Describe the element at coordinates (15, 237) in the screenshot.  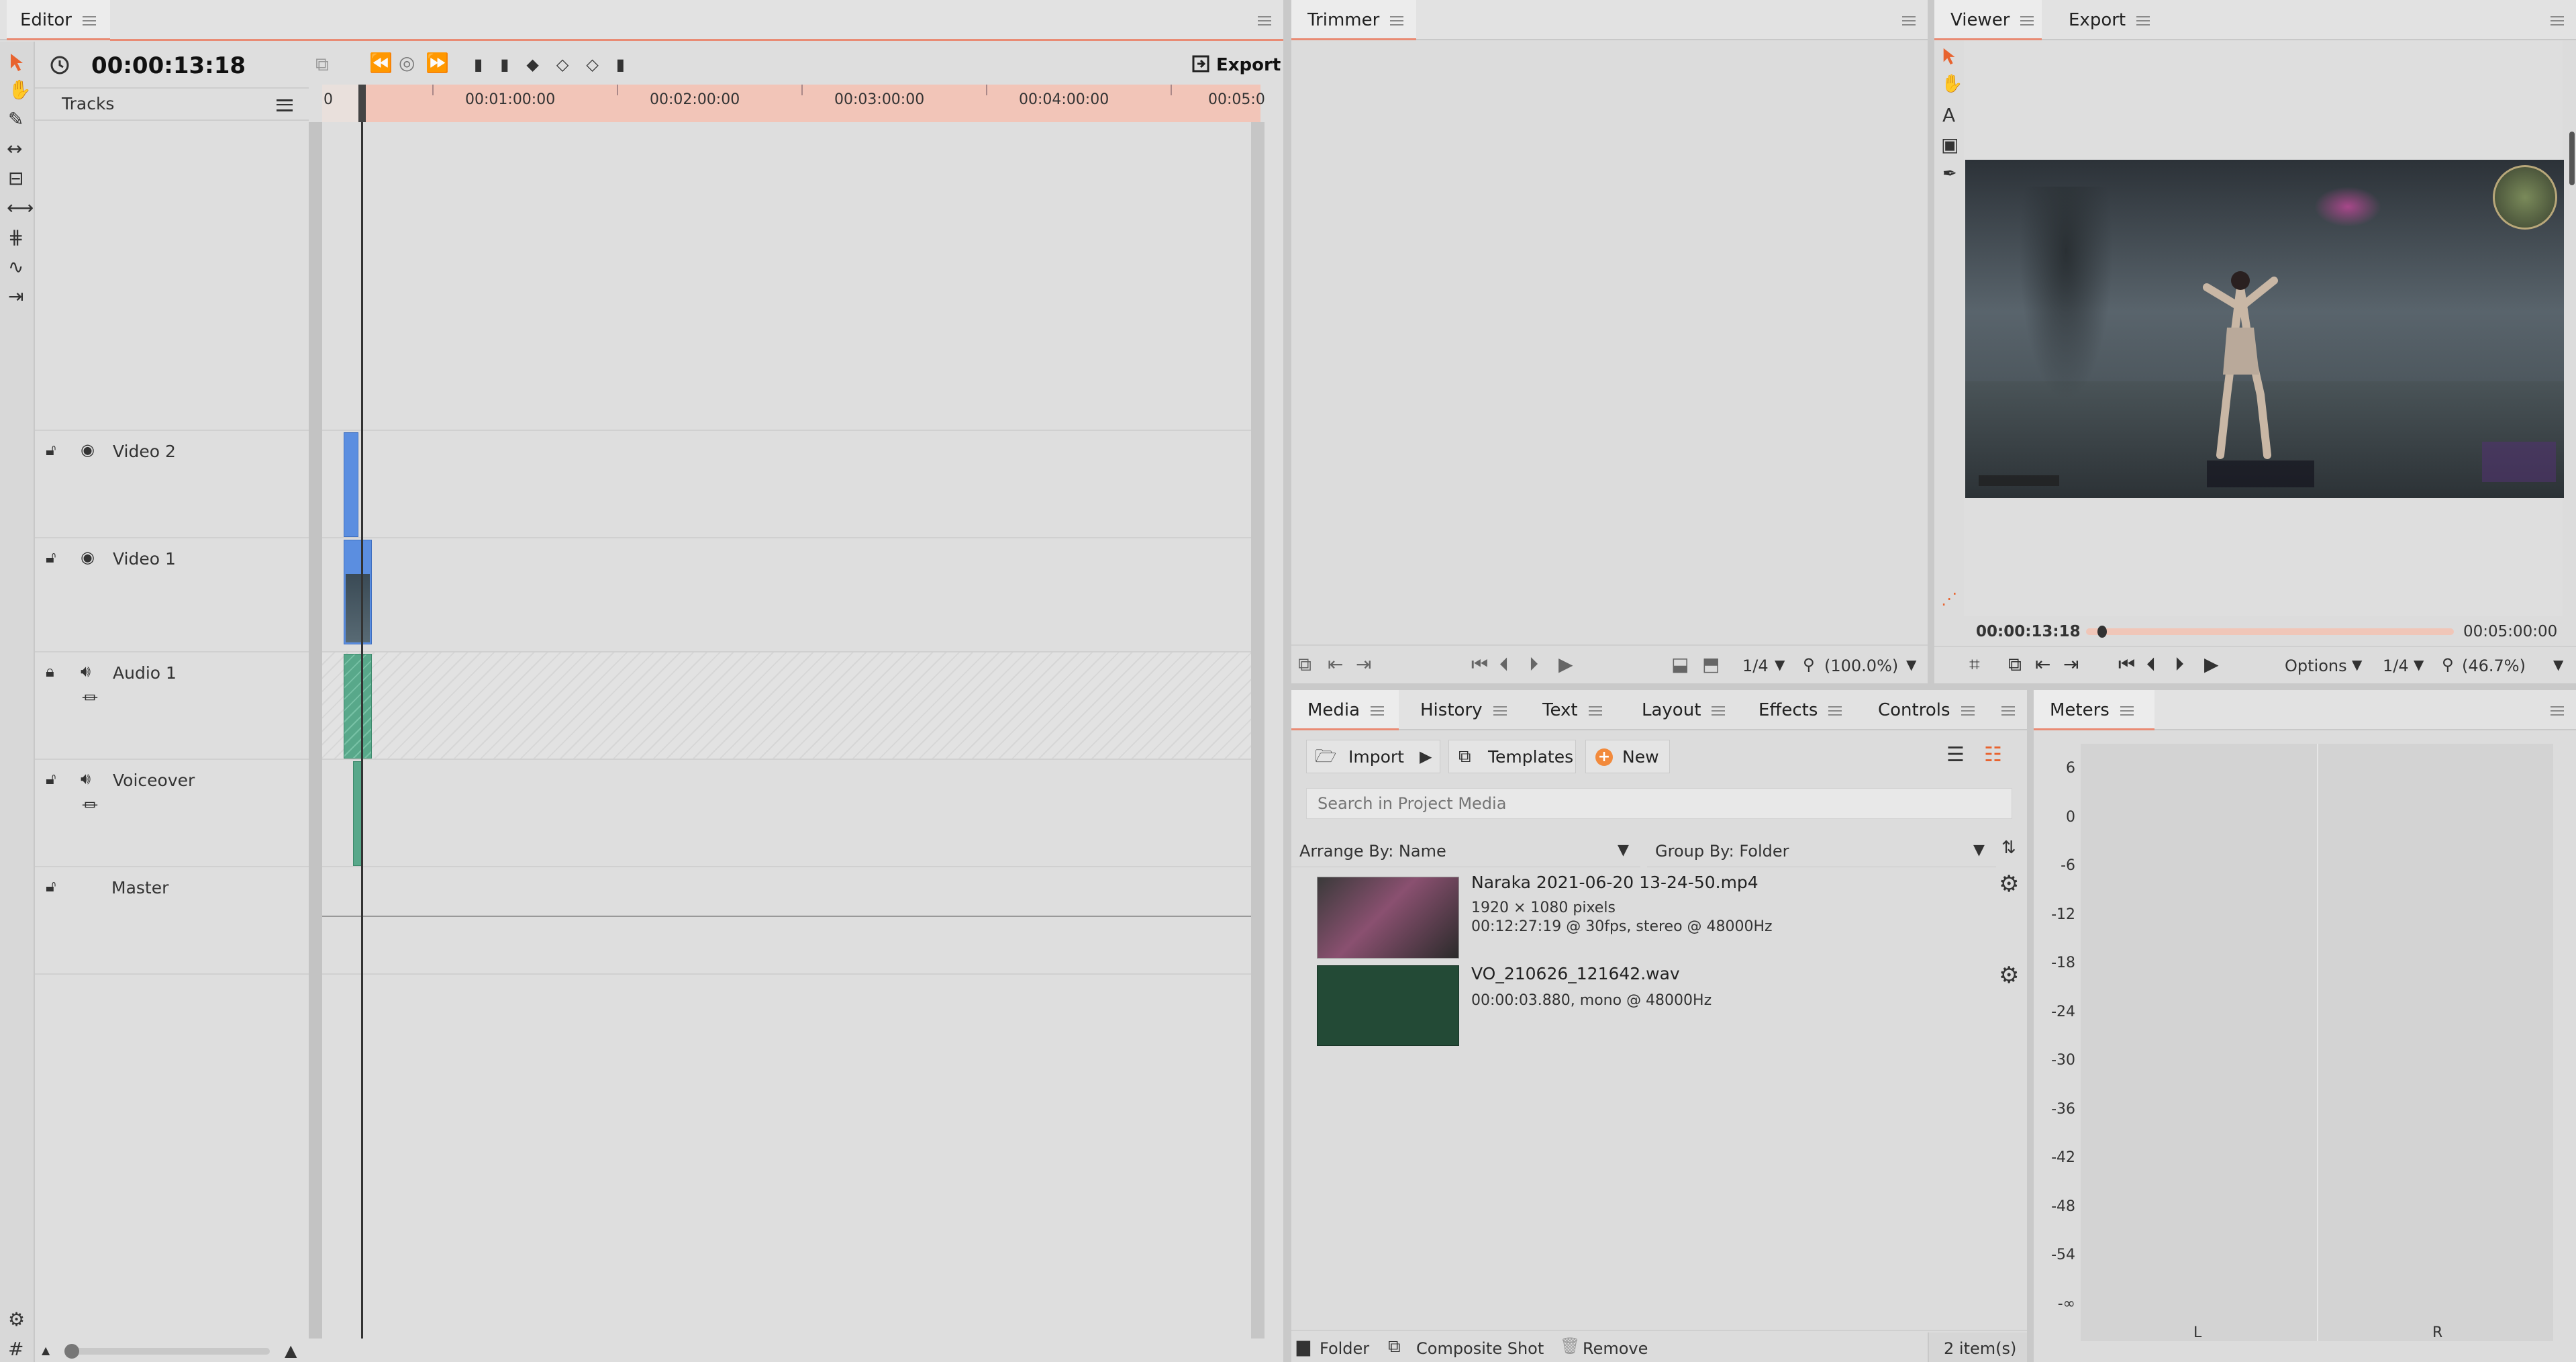
I see `roll-icon: ⋕` at that location.